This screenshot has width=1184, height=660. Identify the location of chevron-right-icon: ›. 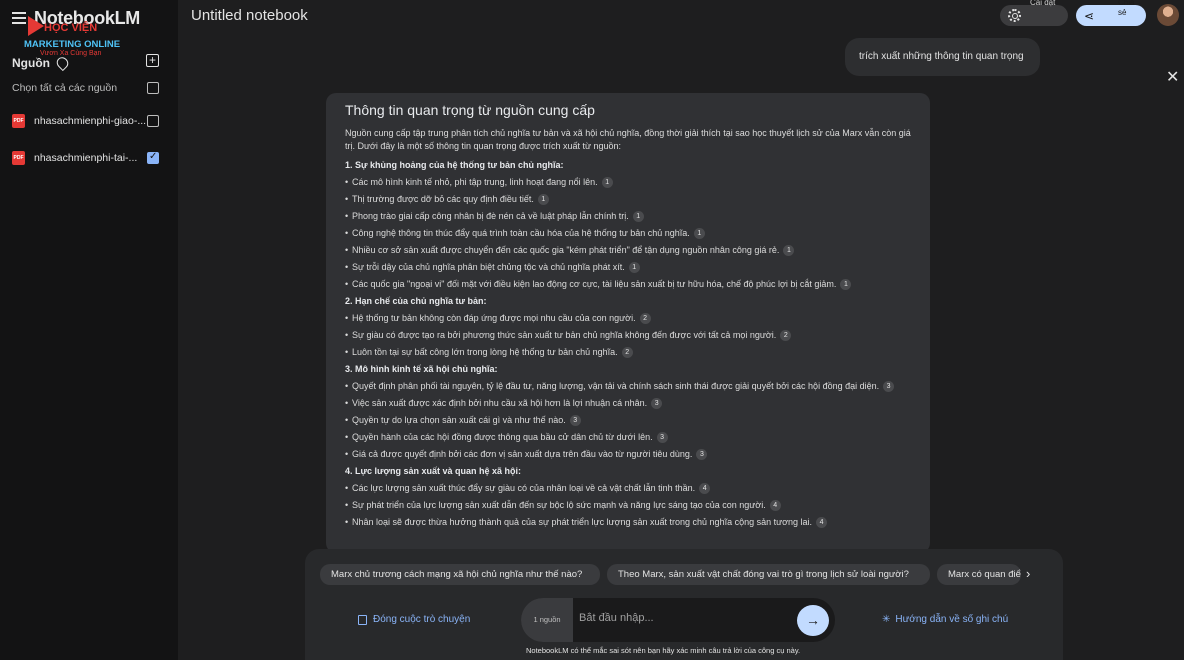
(1028, 573).